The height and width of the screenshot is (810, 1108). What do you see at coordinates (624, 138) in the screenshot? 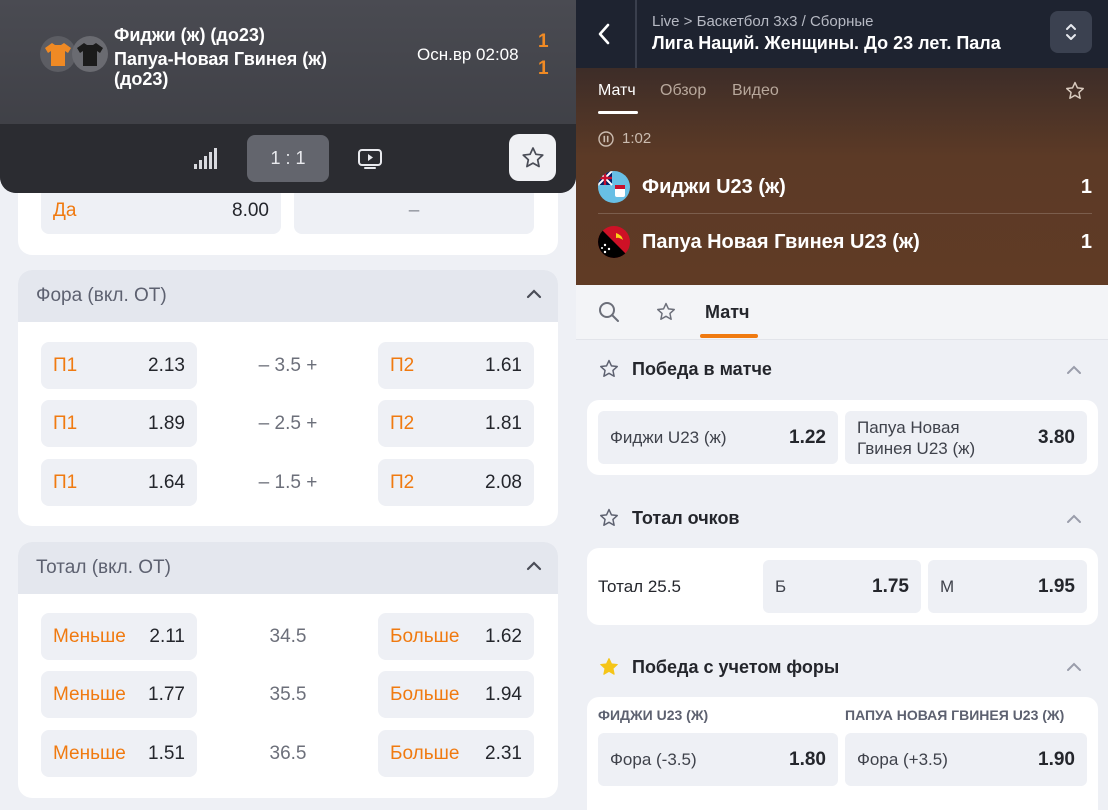
I see `game-clock: 1:02` at bounding box center [624, 138].